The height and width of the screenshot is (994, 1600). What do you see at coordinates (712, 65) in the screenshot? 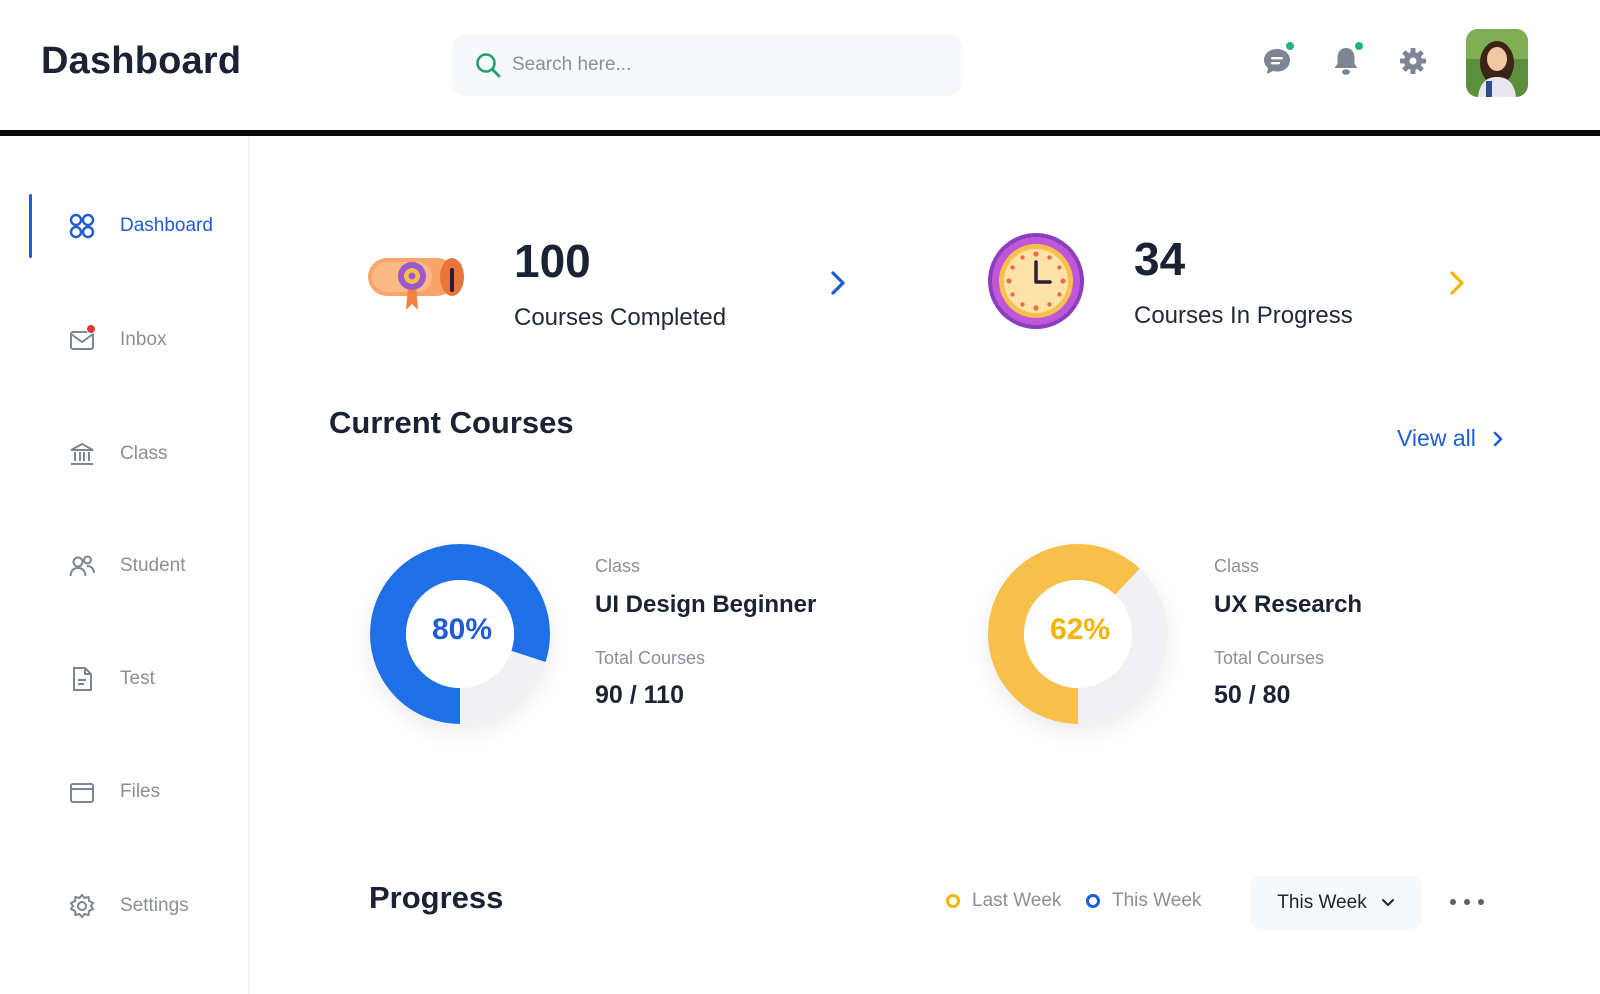
I see `search-input` at bounding box center [712, 65].